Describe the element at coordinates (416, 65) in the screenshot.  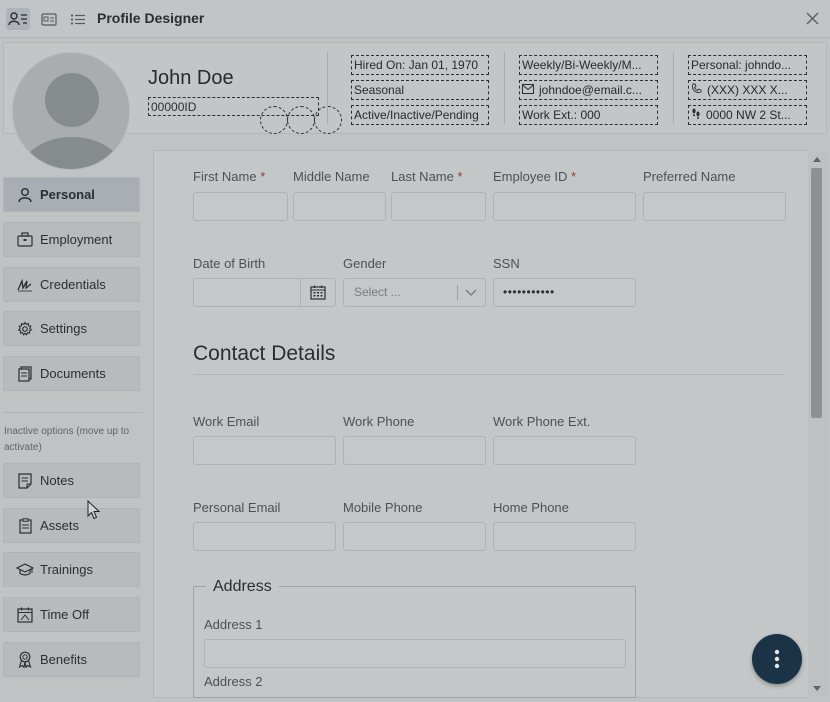
I see `hired-on-text: Hired On: Jan 01, 1970` at that location.